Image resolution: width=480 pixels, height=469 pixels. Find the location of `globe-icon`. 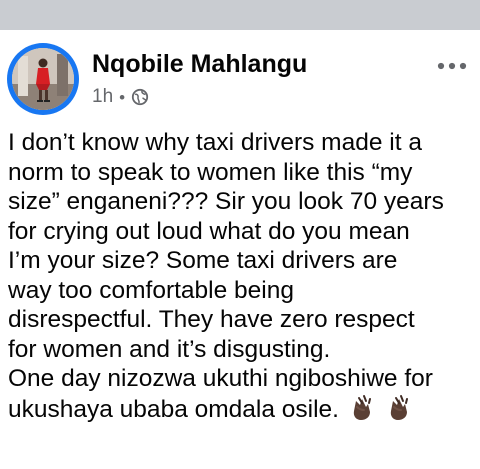

globe-icon is located at coordinates (140, 97).